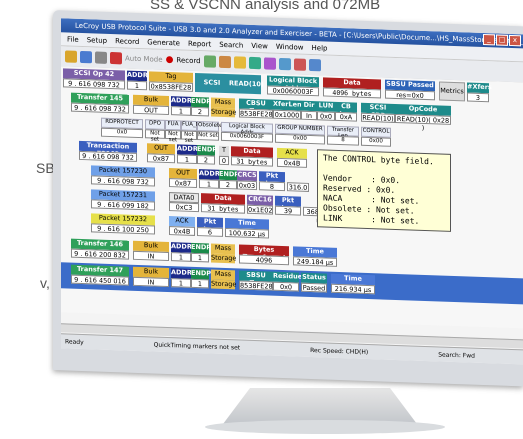  What do you see at coordinates (269, 63) in the screenshot?
I see `bus-icon` at bounding box center [269, 63].